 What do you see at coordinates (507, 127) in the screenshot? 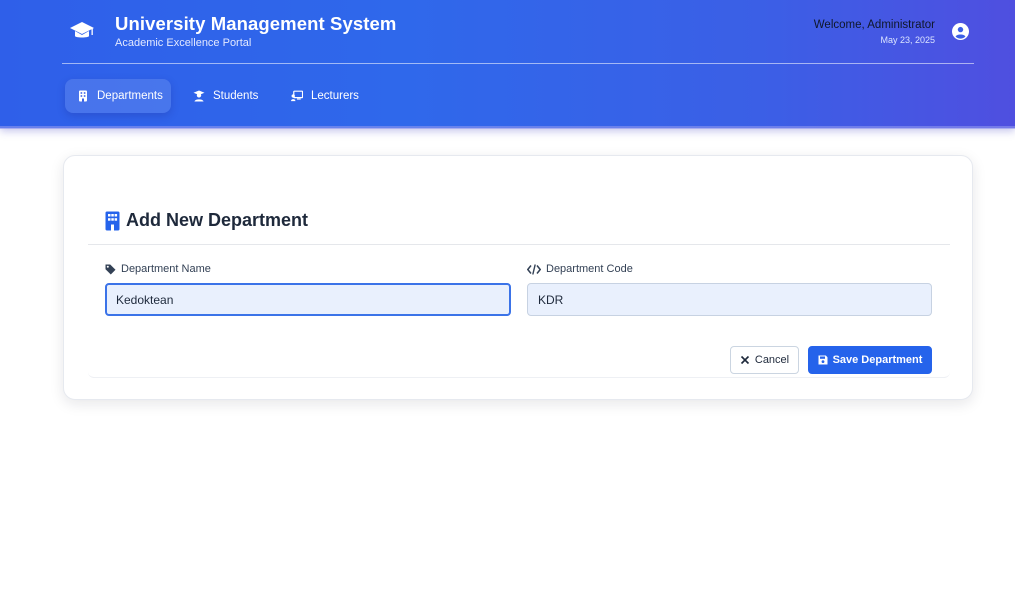
I see `header-shadow-line` at bounding box center [507, 127].